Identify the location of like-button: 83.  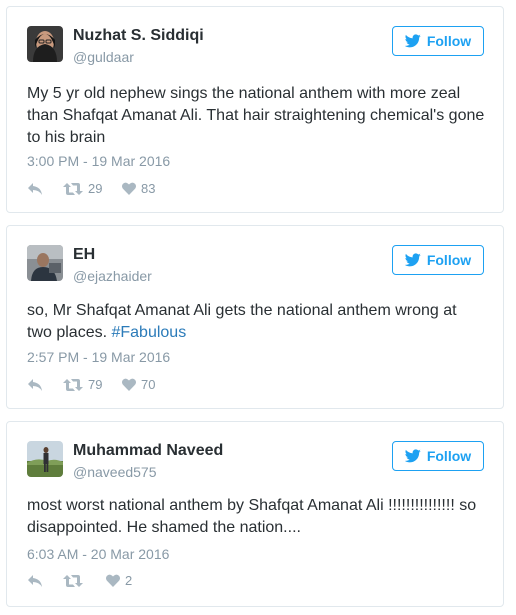
(138, 188).